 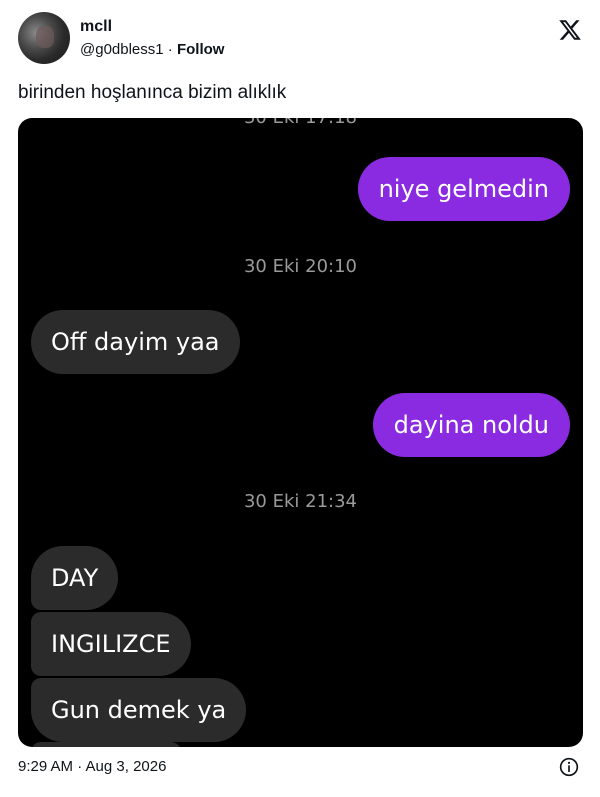 What do you see at coordinates (463, 189) in the screenshot?
I see `outgoing-message: niye gelmedin` at bounding box center [463, 189].